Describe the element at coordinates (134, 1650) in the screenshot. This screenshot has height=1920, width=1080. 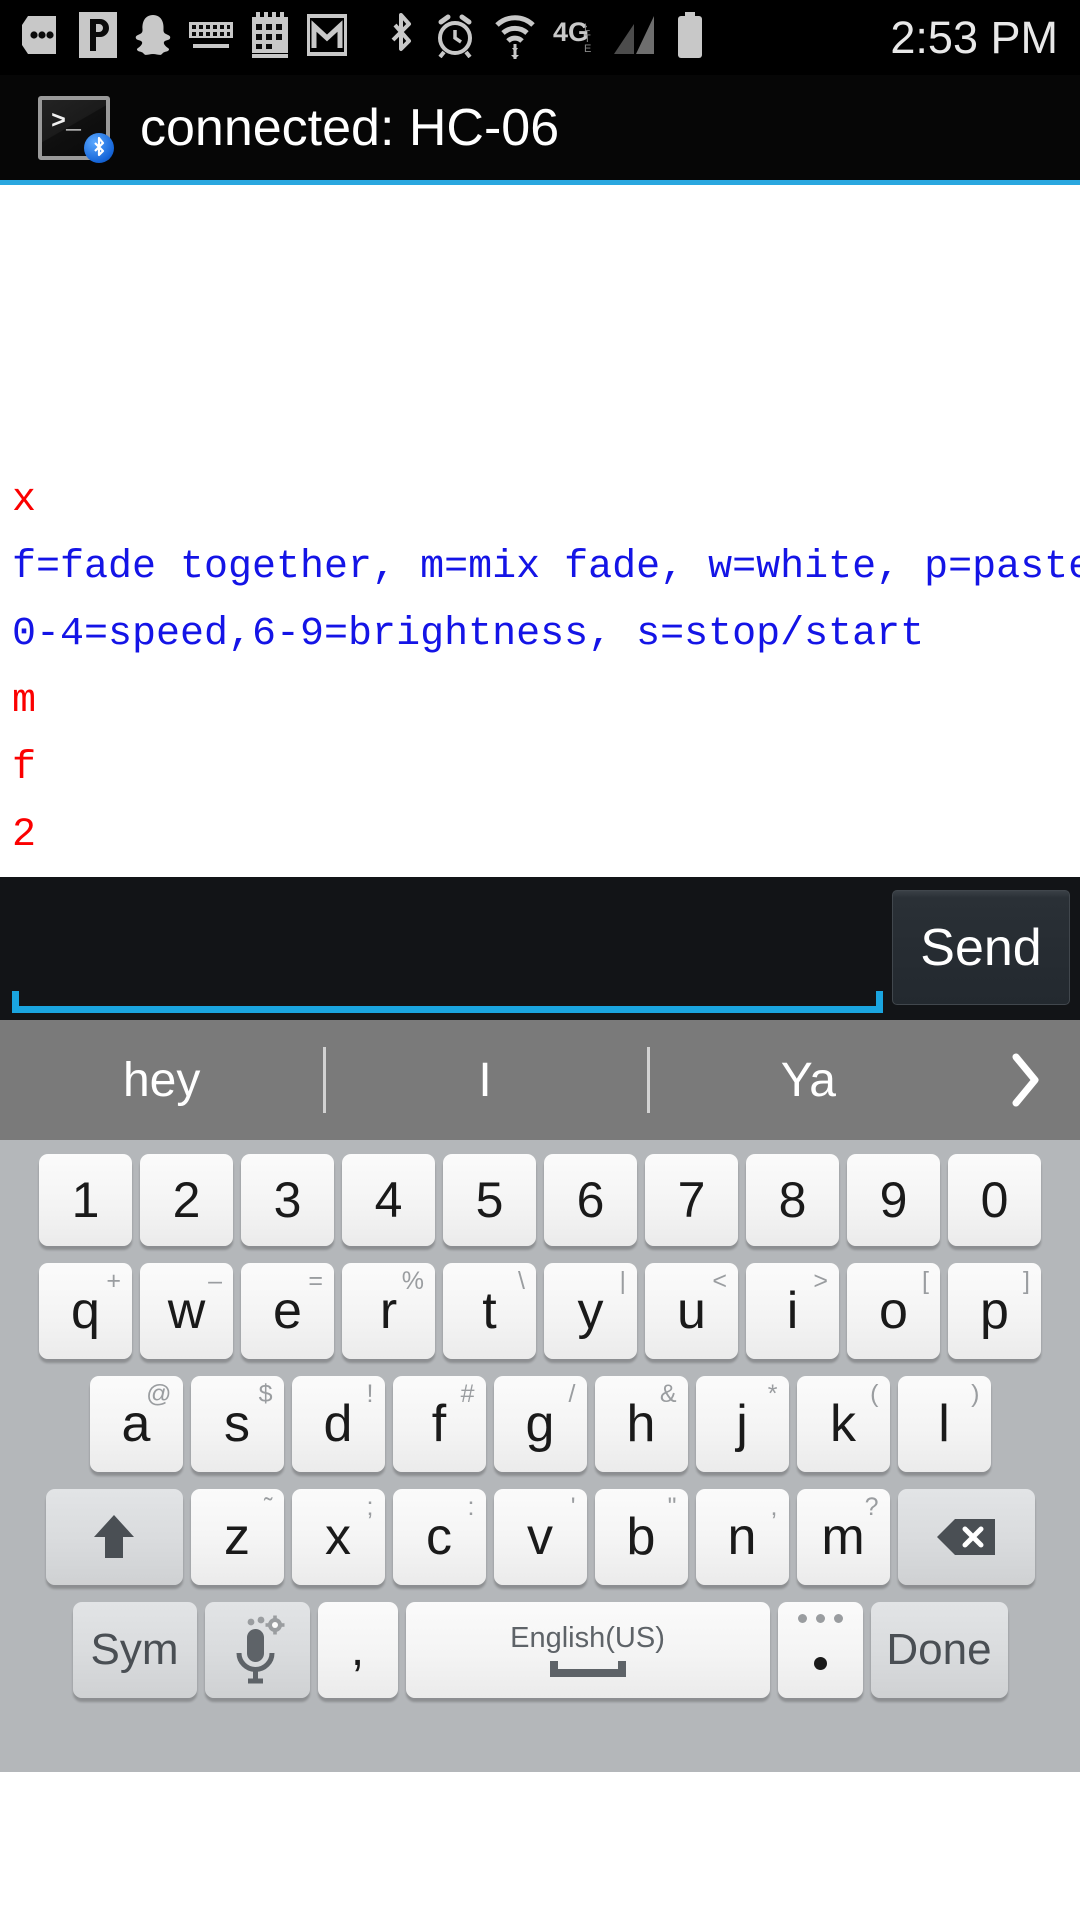
I see `symbols-key: Sym` at that location.